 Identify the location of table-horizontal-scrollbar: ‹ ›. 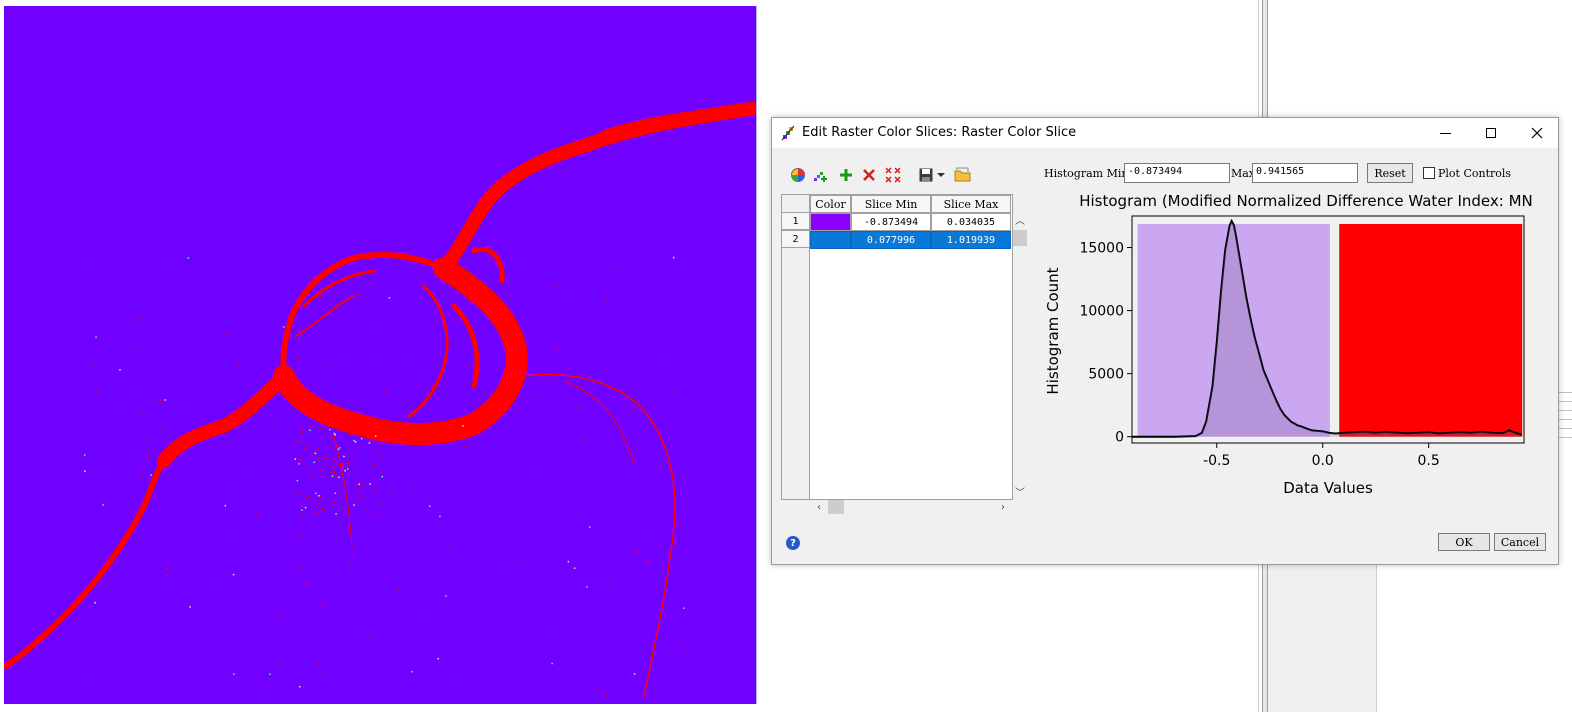
(910, 507).